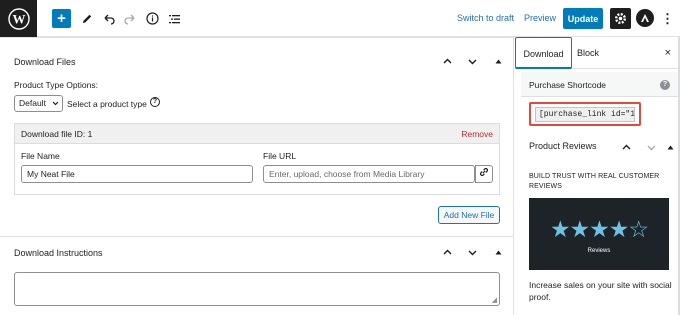 Image resolution: width=680 pixels, height=315 pixels. What do you see at coordinates (485, 18) in the screenshot?
I see `switch-to-draft-link: Switch to draft` at bounding box center [485, 18].